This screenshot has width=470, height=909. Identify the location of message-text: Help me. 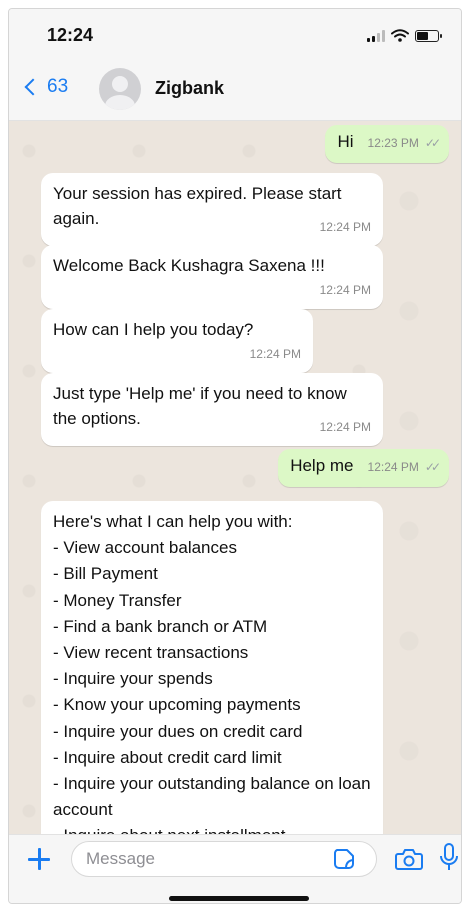
(322, 465).